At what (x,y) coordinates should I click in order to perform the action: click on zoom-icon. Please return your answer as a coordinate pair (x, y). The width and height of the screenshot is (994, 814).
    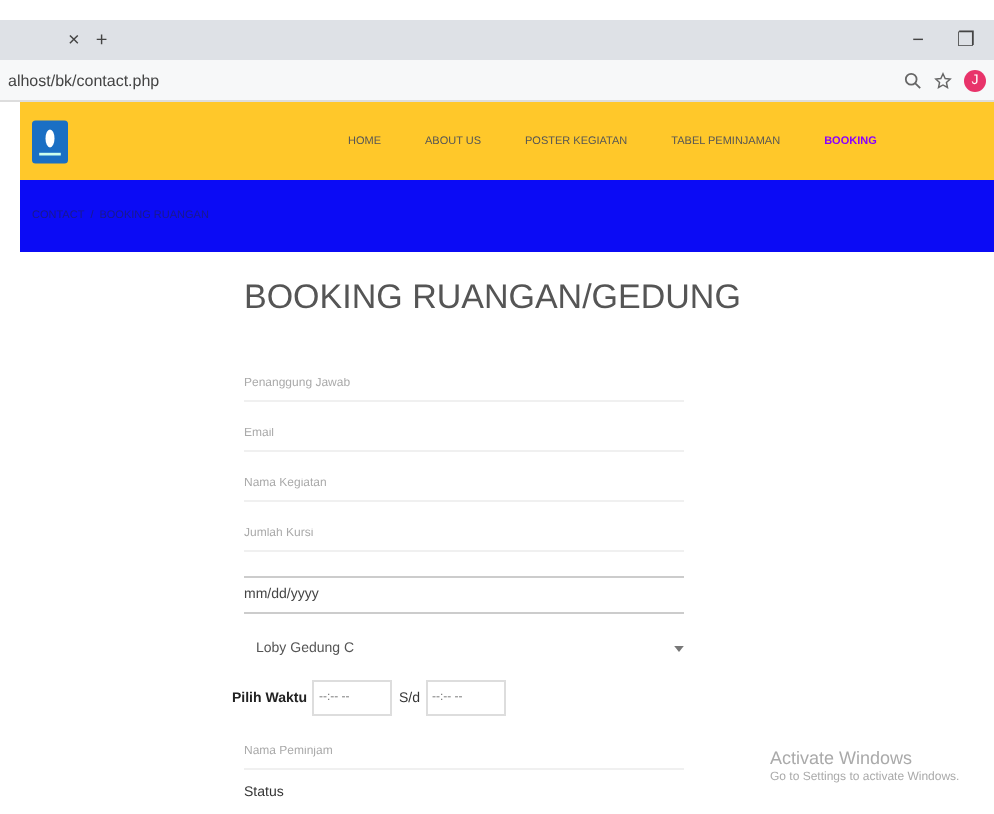
    Looking at the image, I should click on (913, 80).